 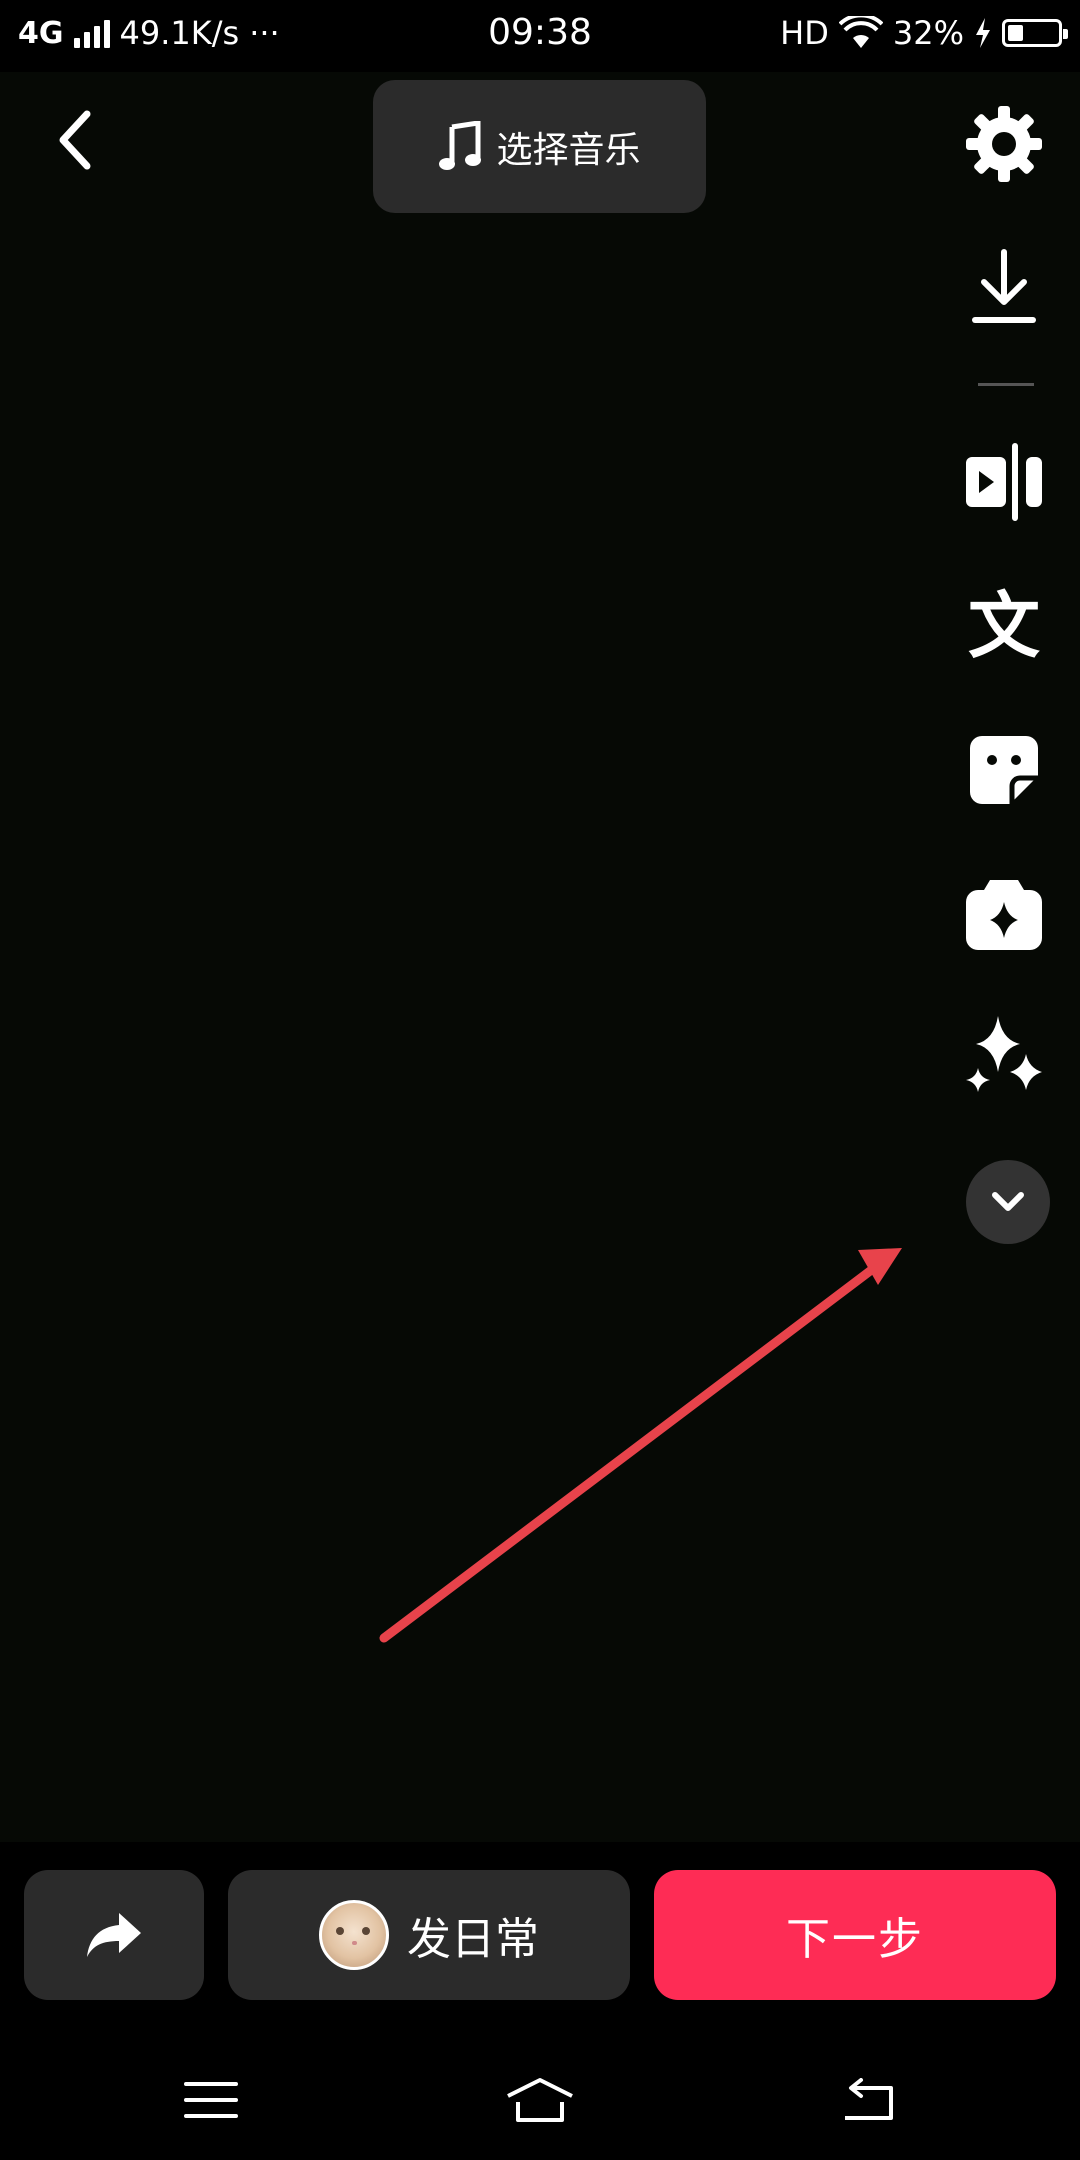 I want to click on next-step-label: 下一步, so click(x=855, y=1939).